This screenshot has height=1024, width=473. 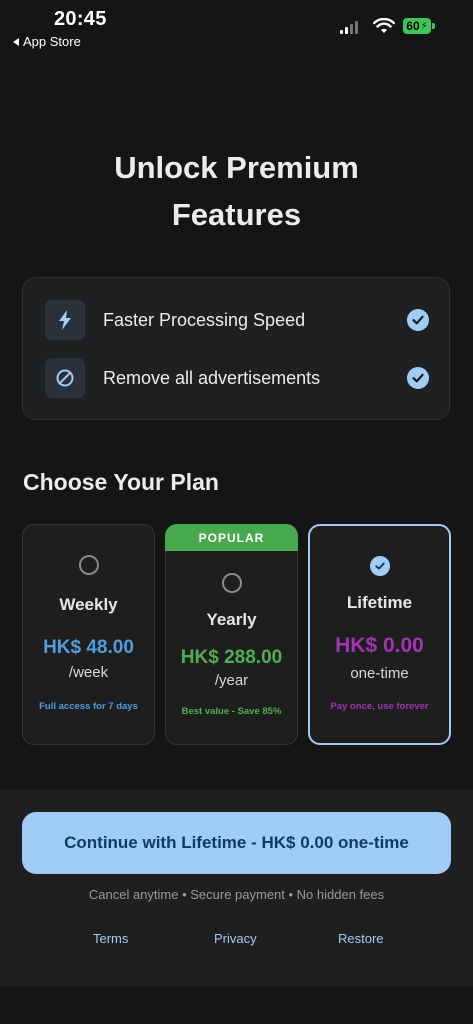 I want to click on back-app-label: App Store, so click(x=52, y=41).